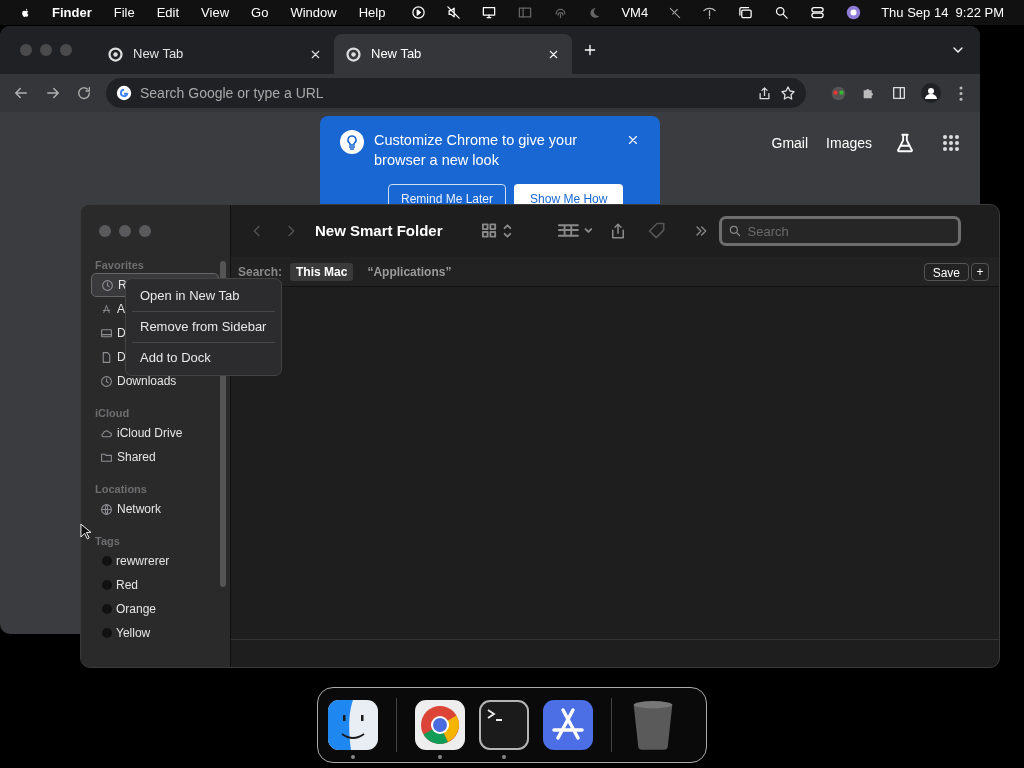 This screenshot has width=1024, height=768. Describe the element at coordinates (133, 633) in the screenshot. I see `sidebar-label: Yellow` at that location.